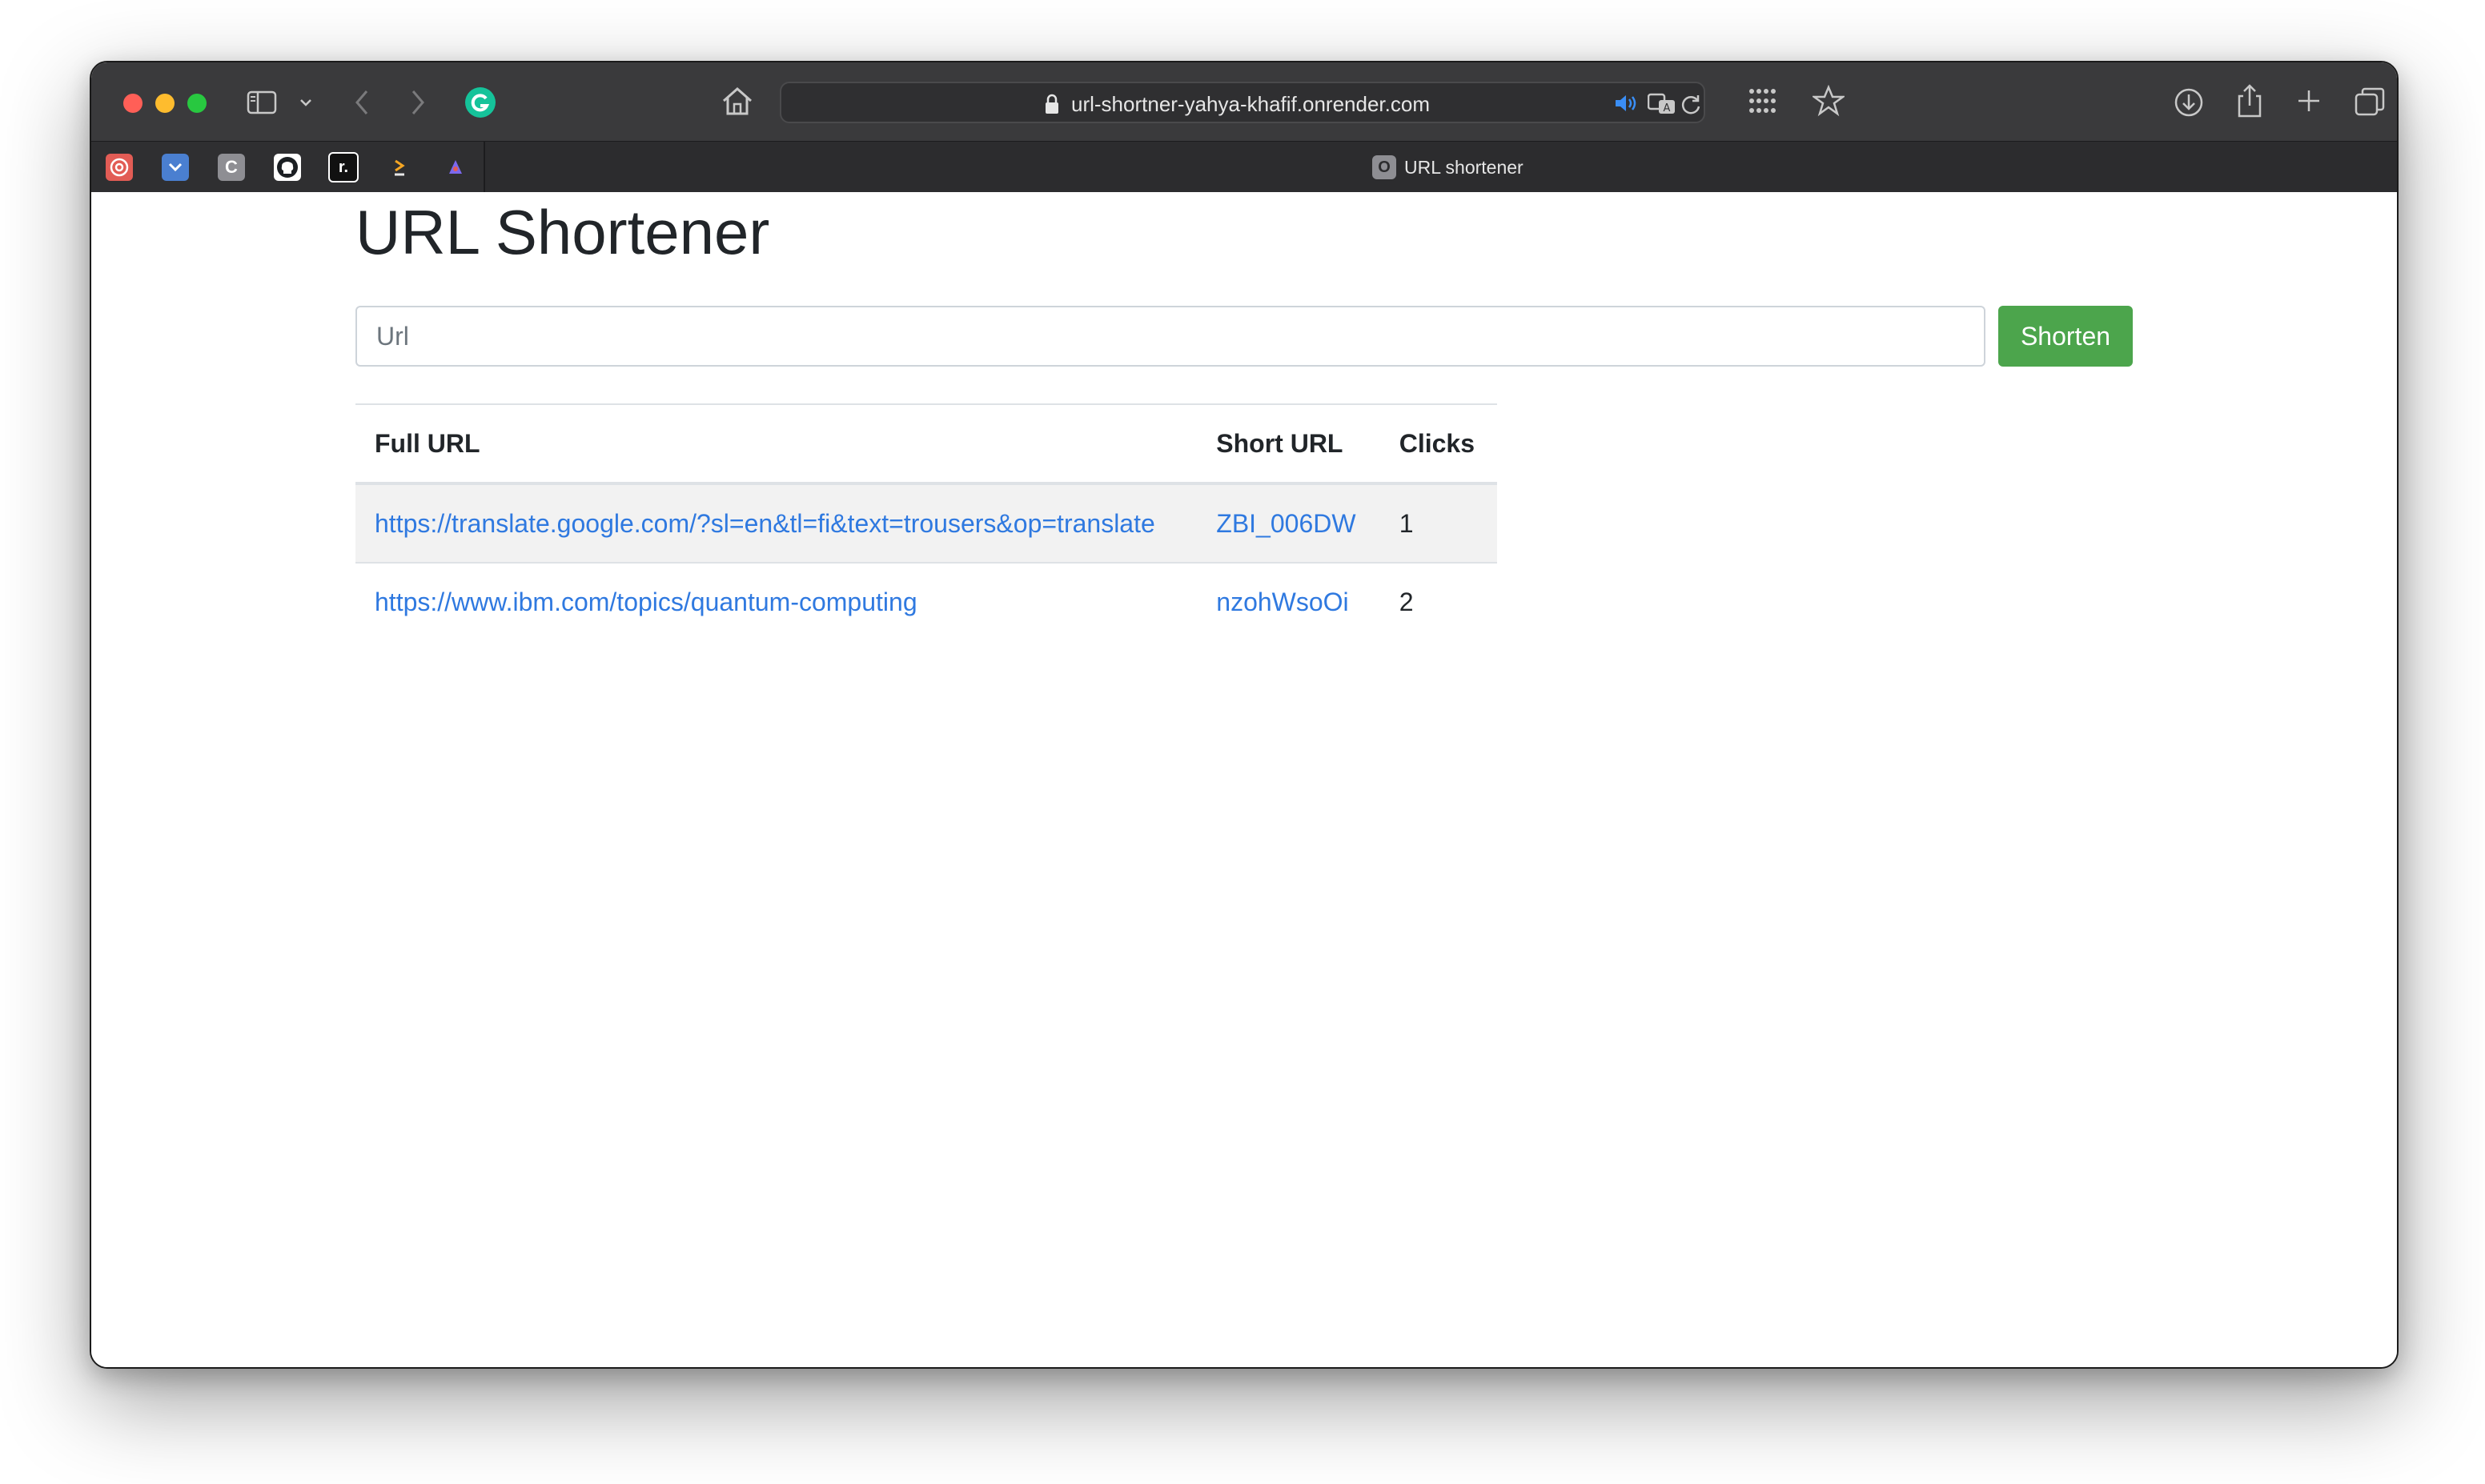  Describe the element at coordinates (165, 103) in the screenshot. I see `minimize-window-button` at that location.